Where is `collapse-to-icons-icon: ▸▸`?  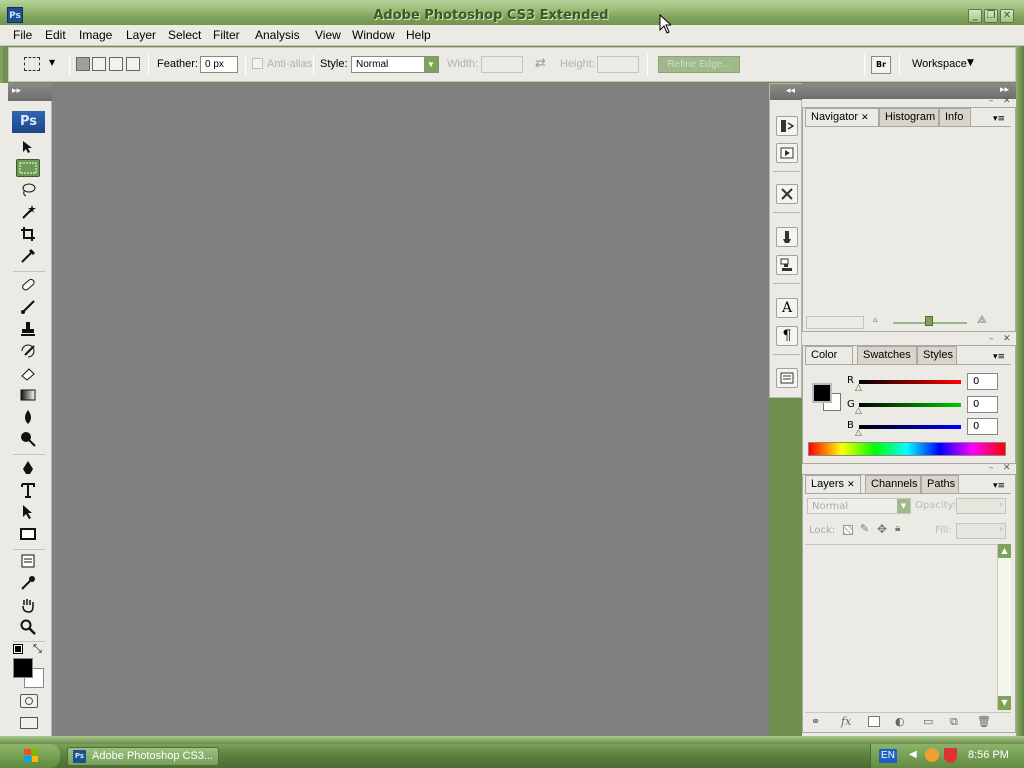 collapse-to-icons-icon: ▸▸ is located at coordinates (1004, 90).